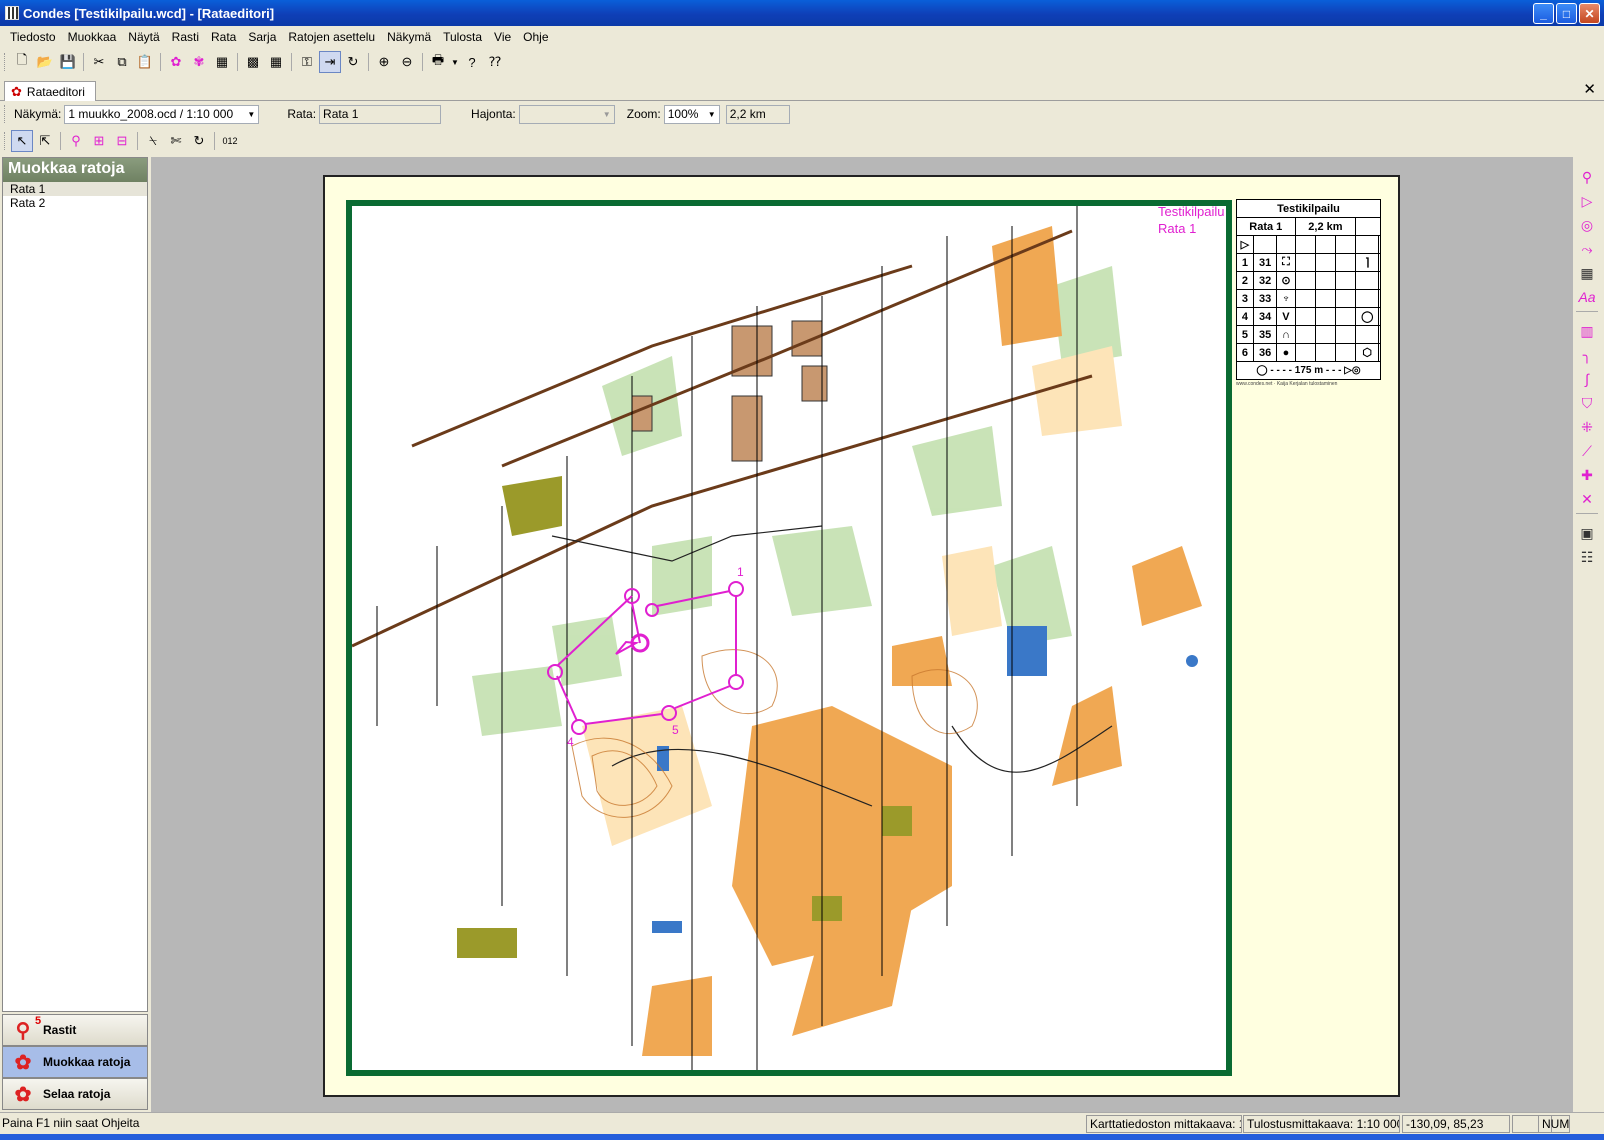  Describe the element at coordinates (1554, 1124) in the screenshot. I see `status-num-lock: NUM` at that location.